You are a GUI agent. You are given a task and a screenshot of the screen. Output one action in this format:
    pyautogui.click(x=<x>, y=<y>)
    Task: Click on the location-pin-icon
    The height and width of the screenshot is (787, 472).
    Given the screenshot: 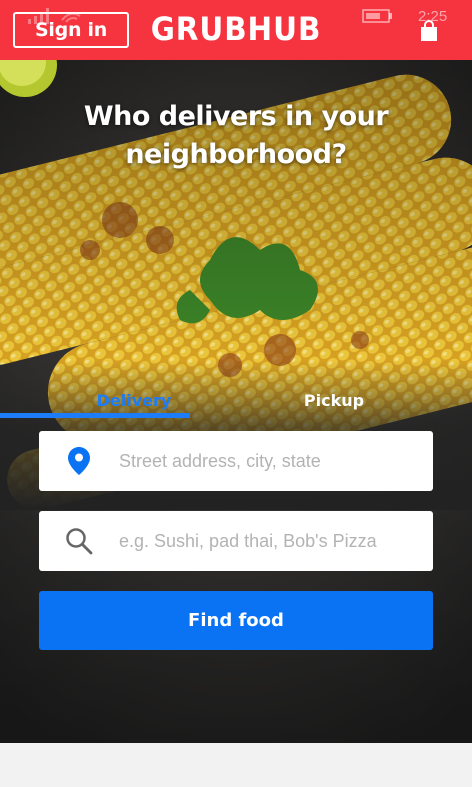 What is the action you would take?
    pyautogui.click(x=79, y=461)
    